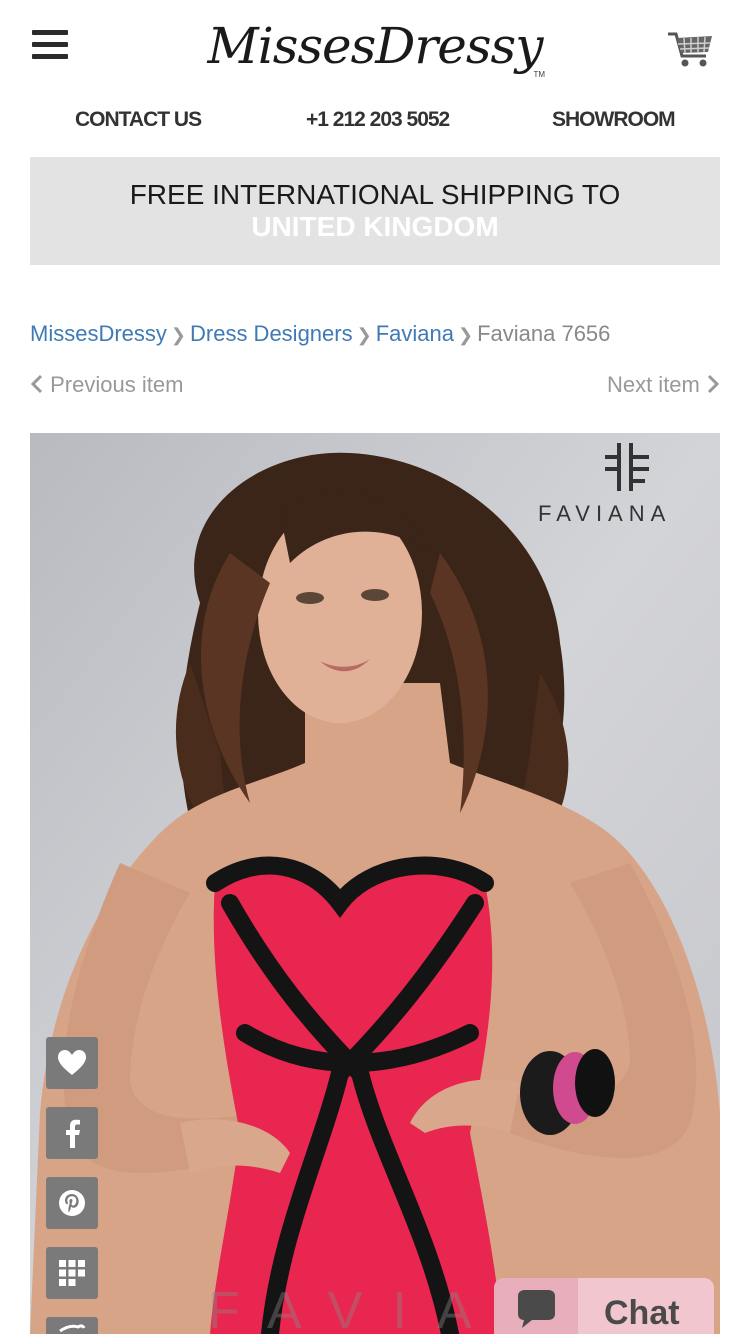  I want to click on twitter-icon, so click(72, 1327).